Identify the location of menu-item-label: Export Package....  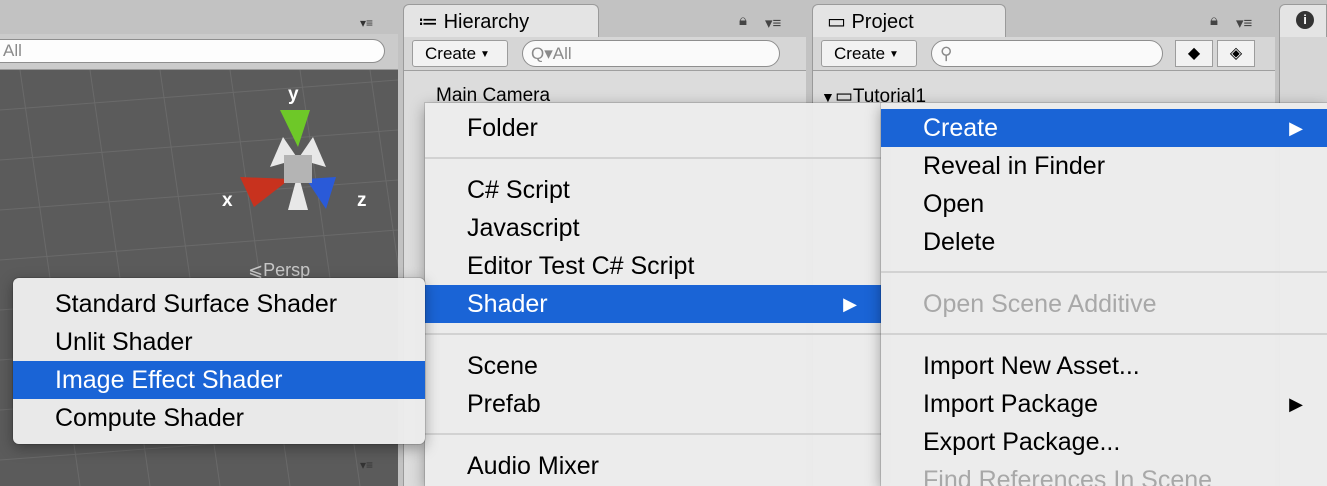
(1022, 442).